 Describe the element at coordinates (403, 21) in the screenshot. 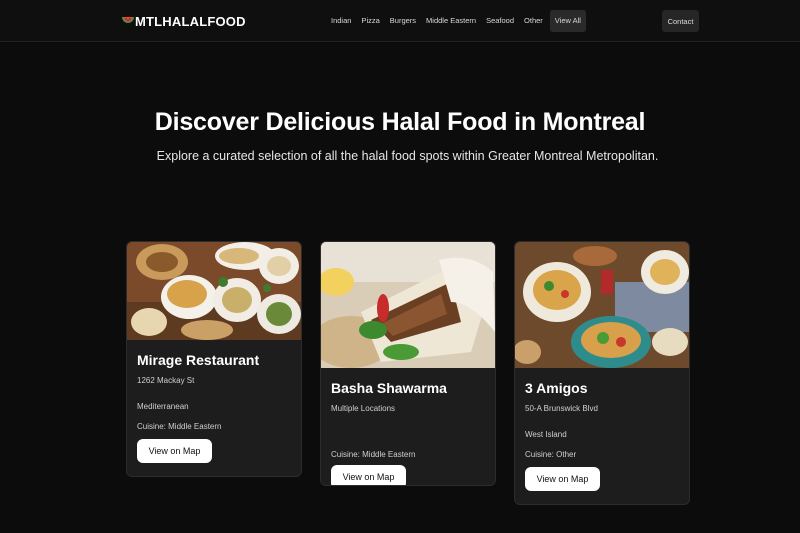

I see `nav-burgers: Burgers` at that location.